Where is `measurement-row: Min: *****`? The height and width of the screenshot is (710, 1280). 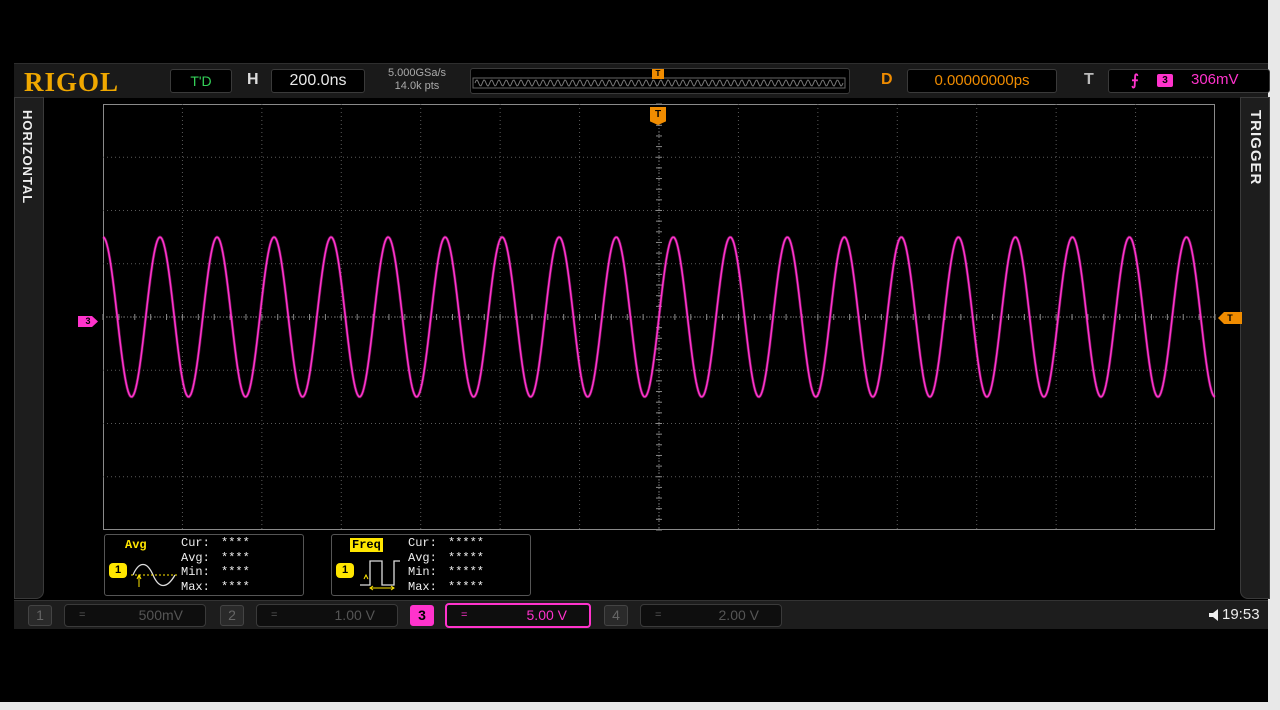 measurement-row: Min: ***** is located at coordinates (446, 572).